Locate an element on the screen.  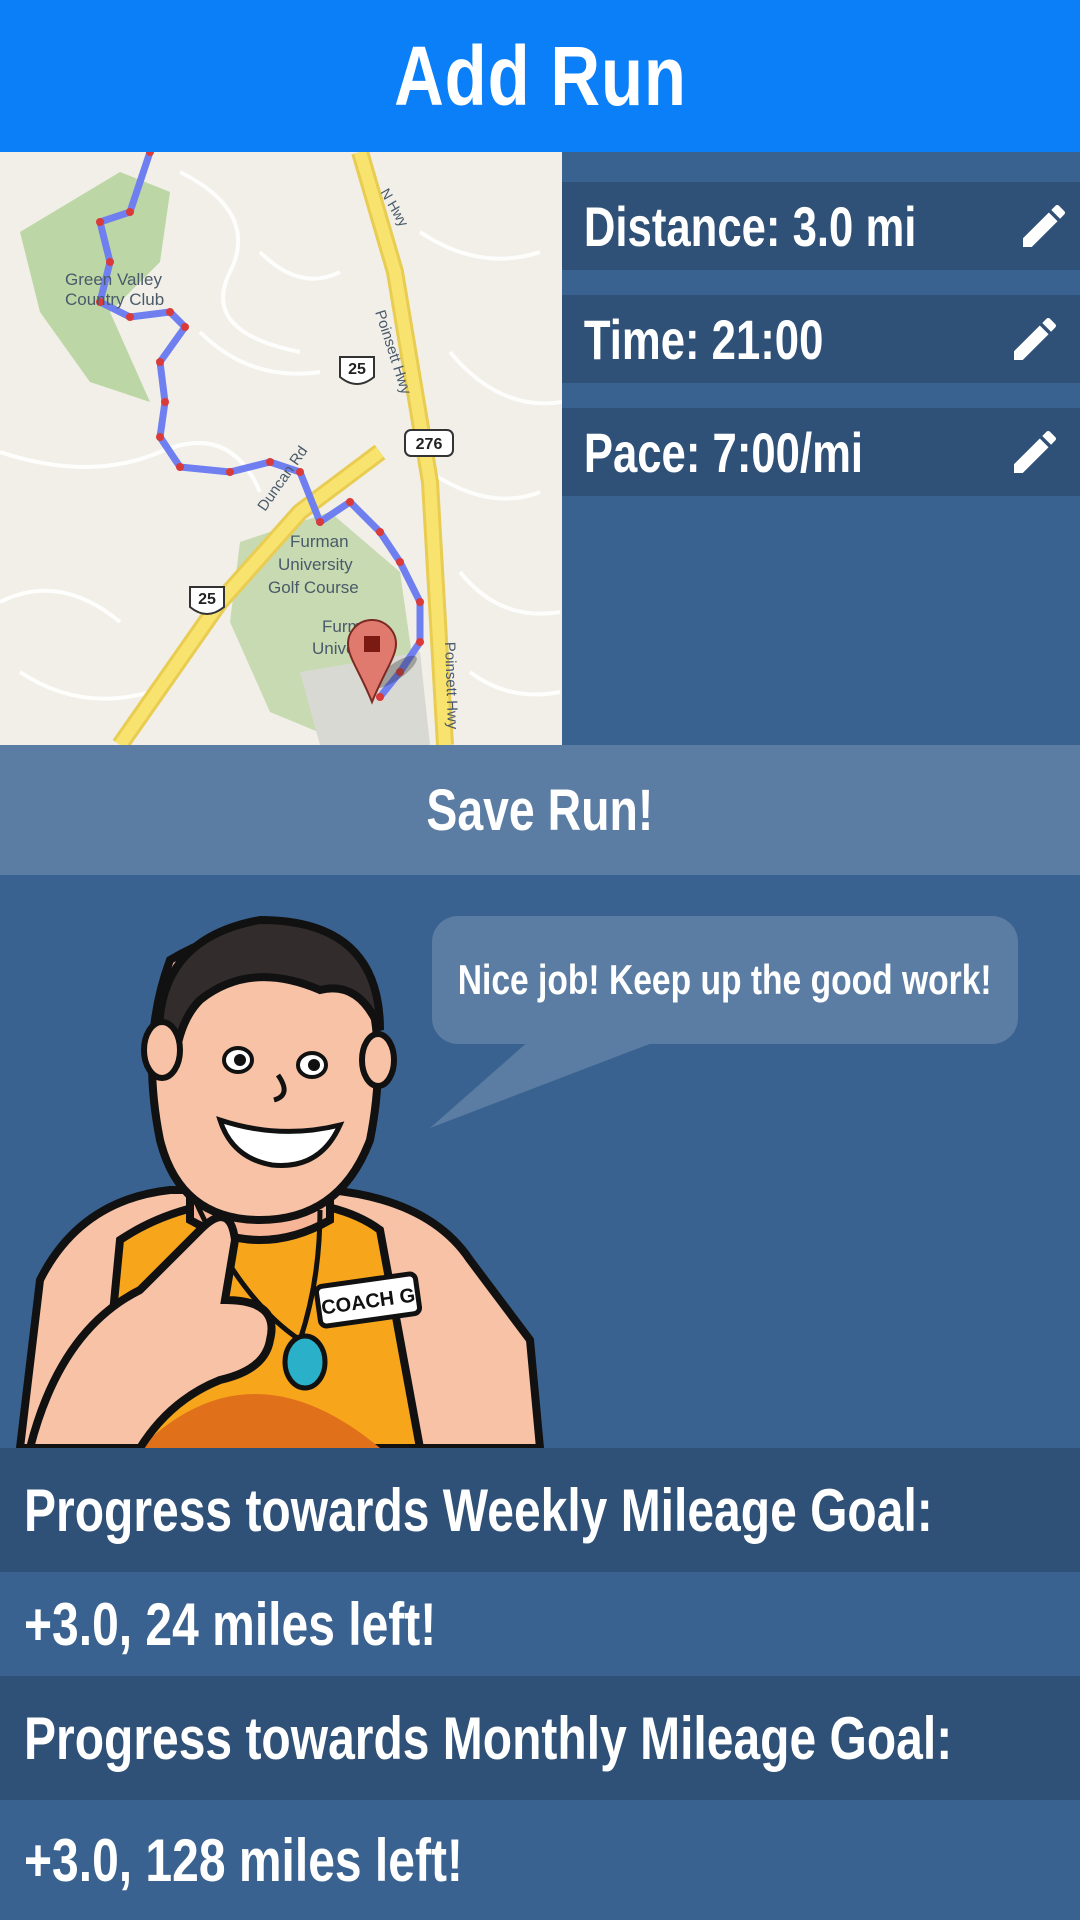
monthly-goal-value-row: +3.0, 128 miles left! is located at coordinates (540, 1860).